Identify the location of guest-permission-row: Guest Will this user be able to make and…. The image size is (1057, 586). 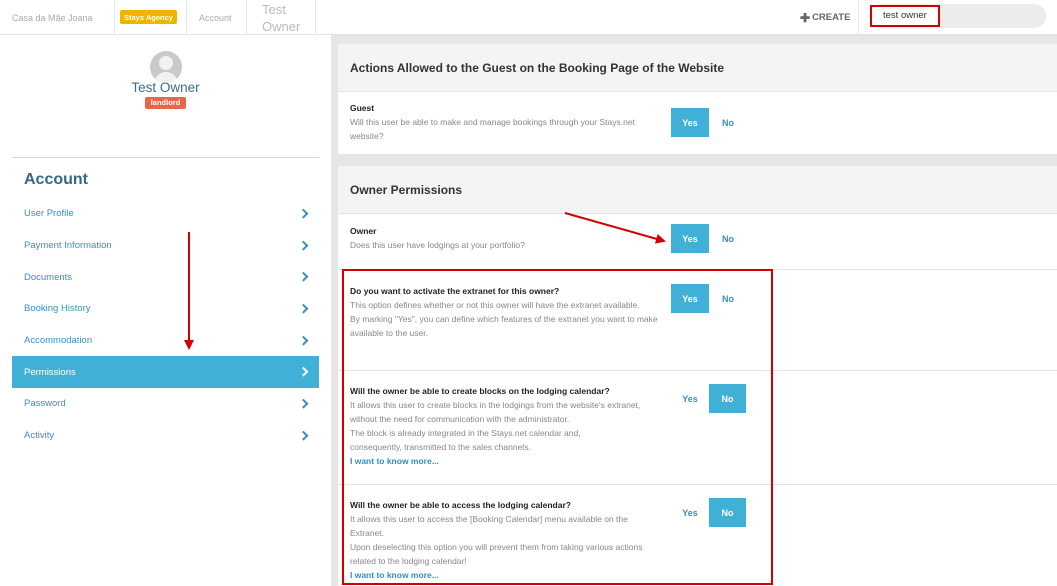
(697, 123).